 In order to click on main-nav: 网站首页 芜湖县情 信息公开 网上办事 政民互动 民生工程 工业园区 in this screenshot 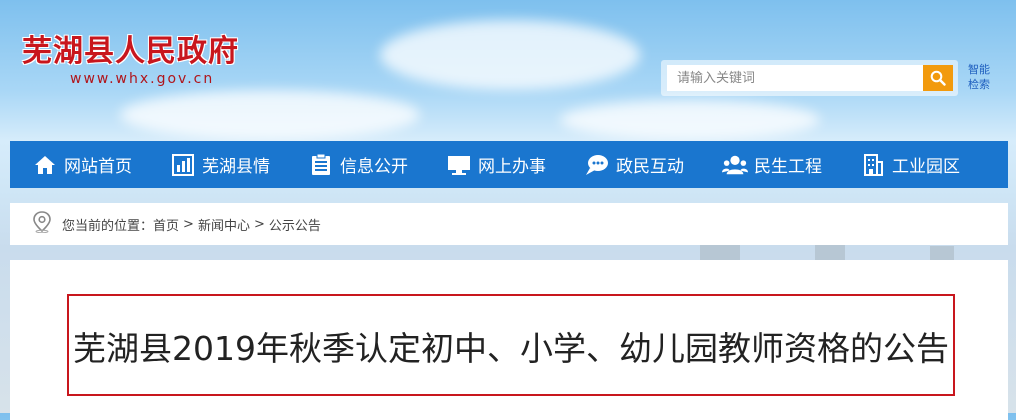, I will do `click(509, 164)`.